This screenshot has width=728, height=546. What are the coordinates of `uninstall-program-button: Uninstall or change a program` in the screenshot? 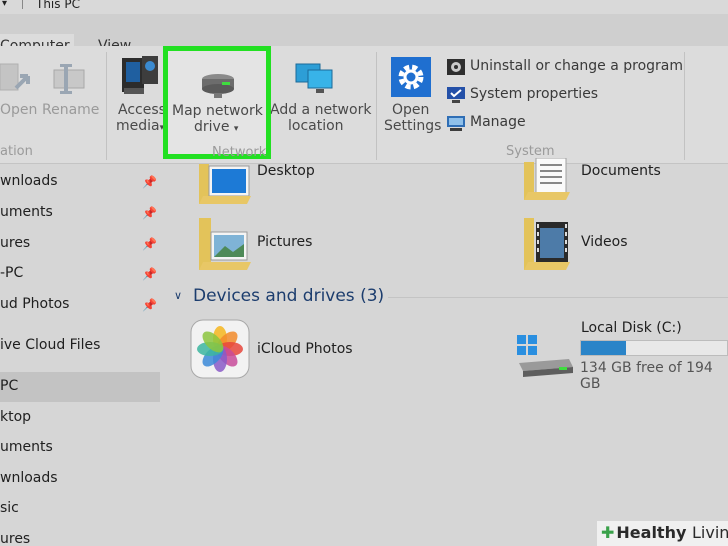 It's located at (576, 66).